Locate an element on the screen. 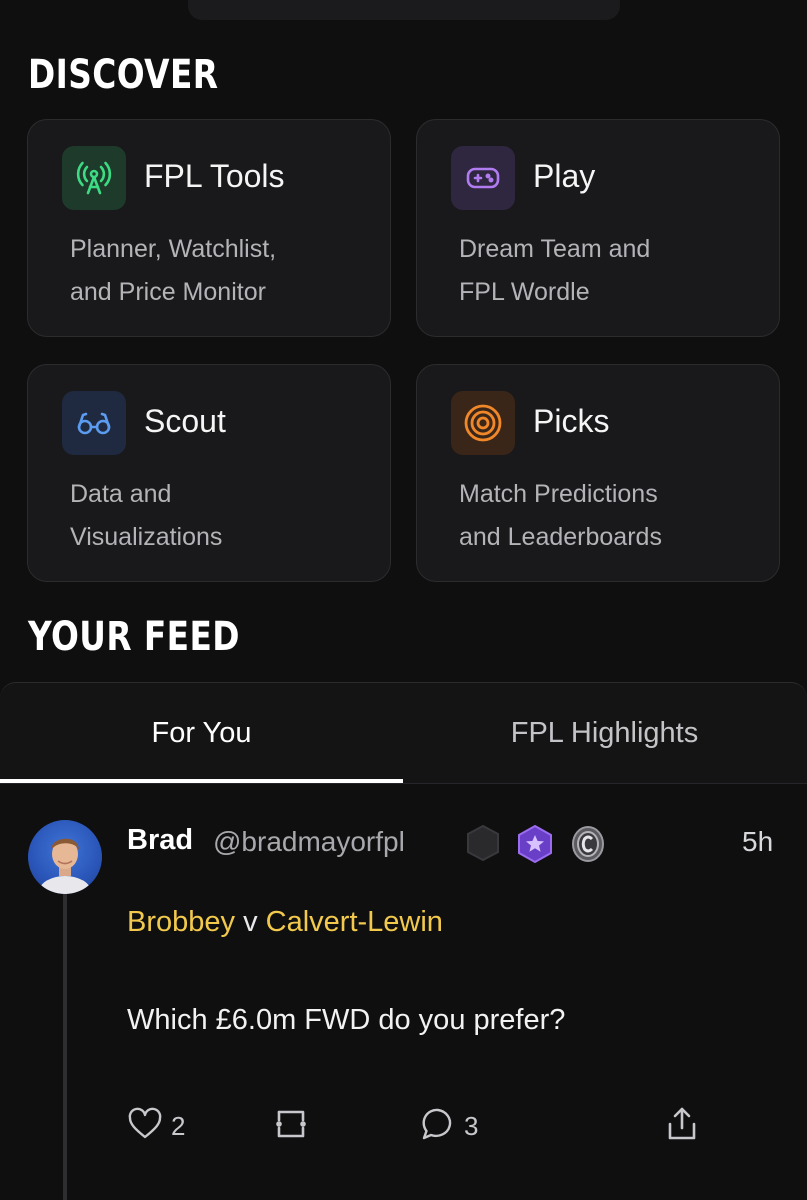 This screenshot has height=1200, width=807. purple-star-badge-icon is located at coordinates (535, 844).